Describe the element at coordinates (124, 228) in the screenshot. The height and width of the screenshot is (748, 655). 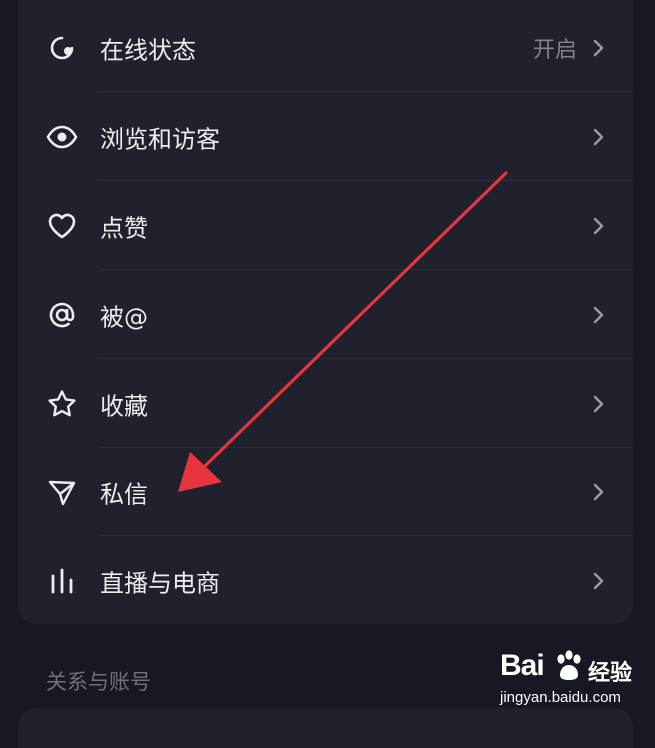
I see `settings-row-label: 点赞` at that location.